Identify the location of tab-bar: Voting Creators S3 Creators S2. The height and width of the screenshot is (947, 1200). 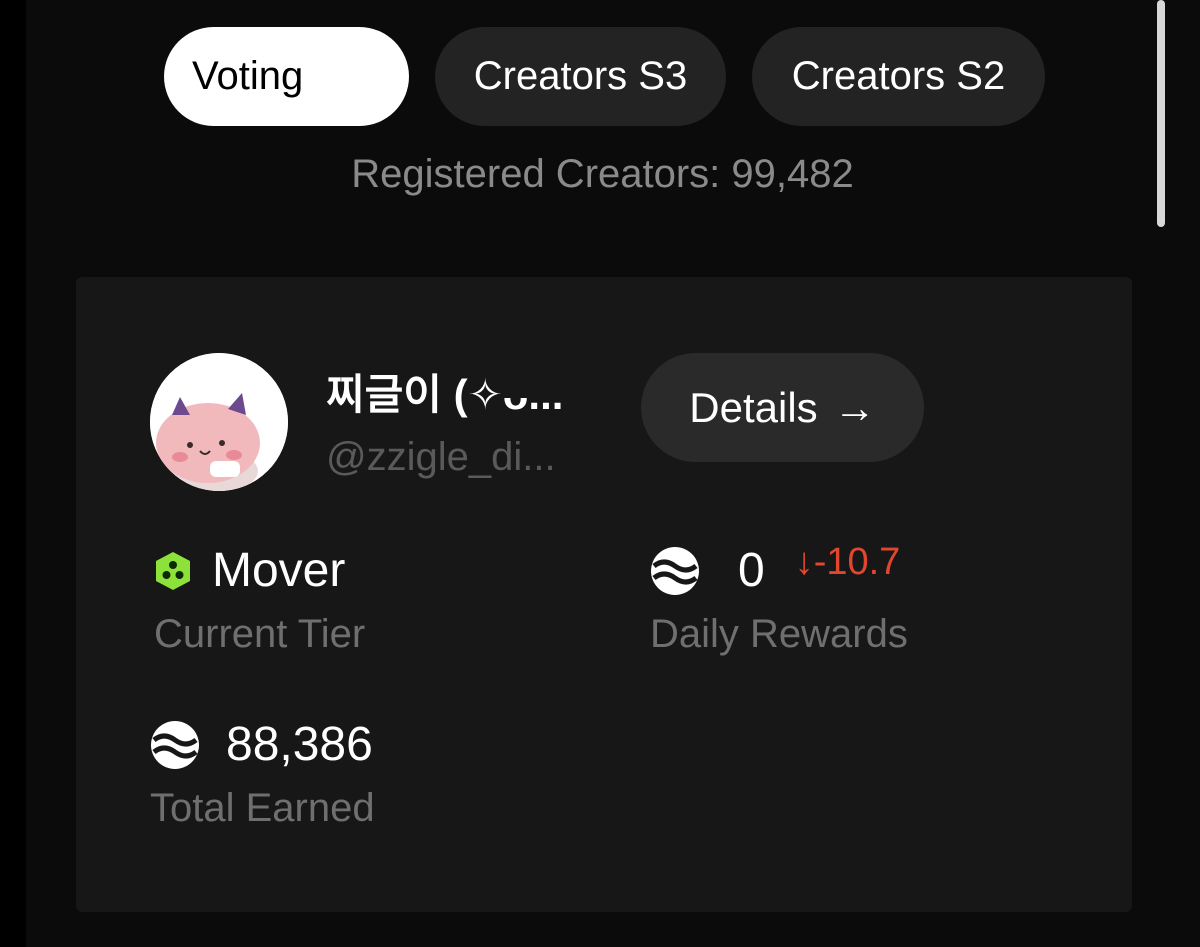
(604, 76).